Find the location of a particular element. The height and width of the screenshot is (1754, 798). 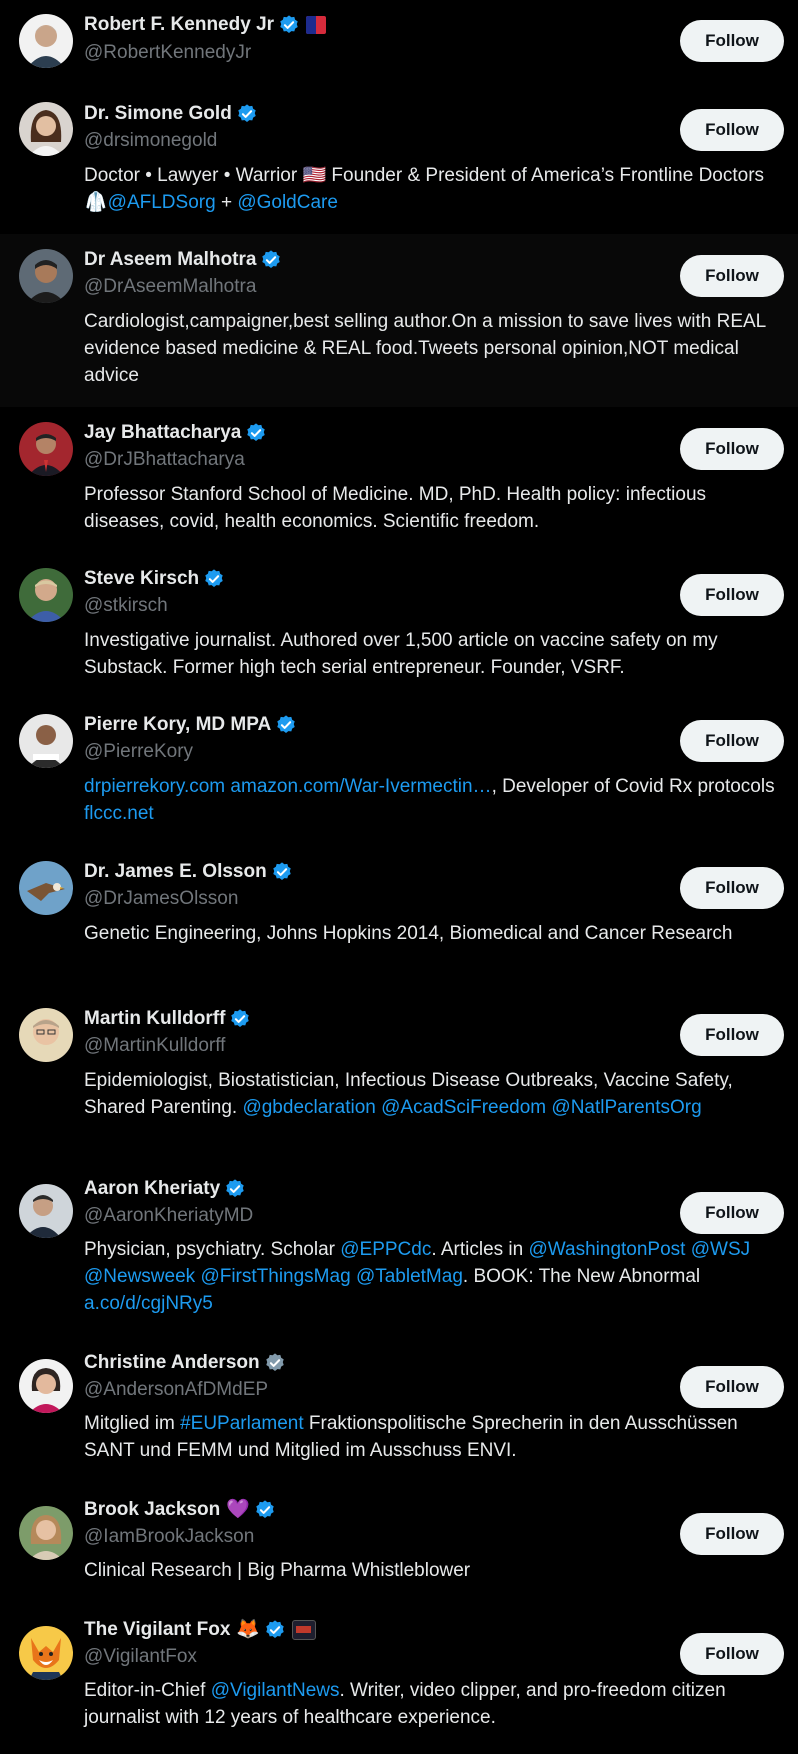

user-handle: @IamBrookJackson is located at coordinates (169, 1536).